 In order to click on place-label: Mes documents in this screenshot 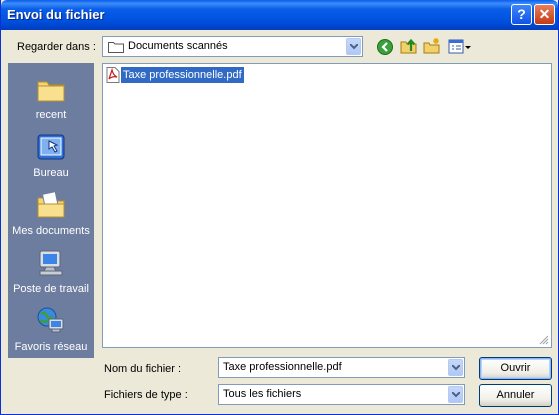, I will do `click(51, 231)`.